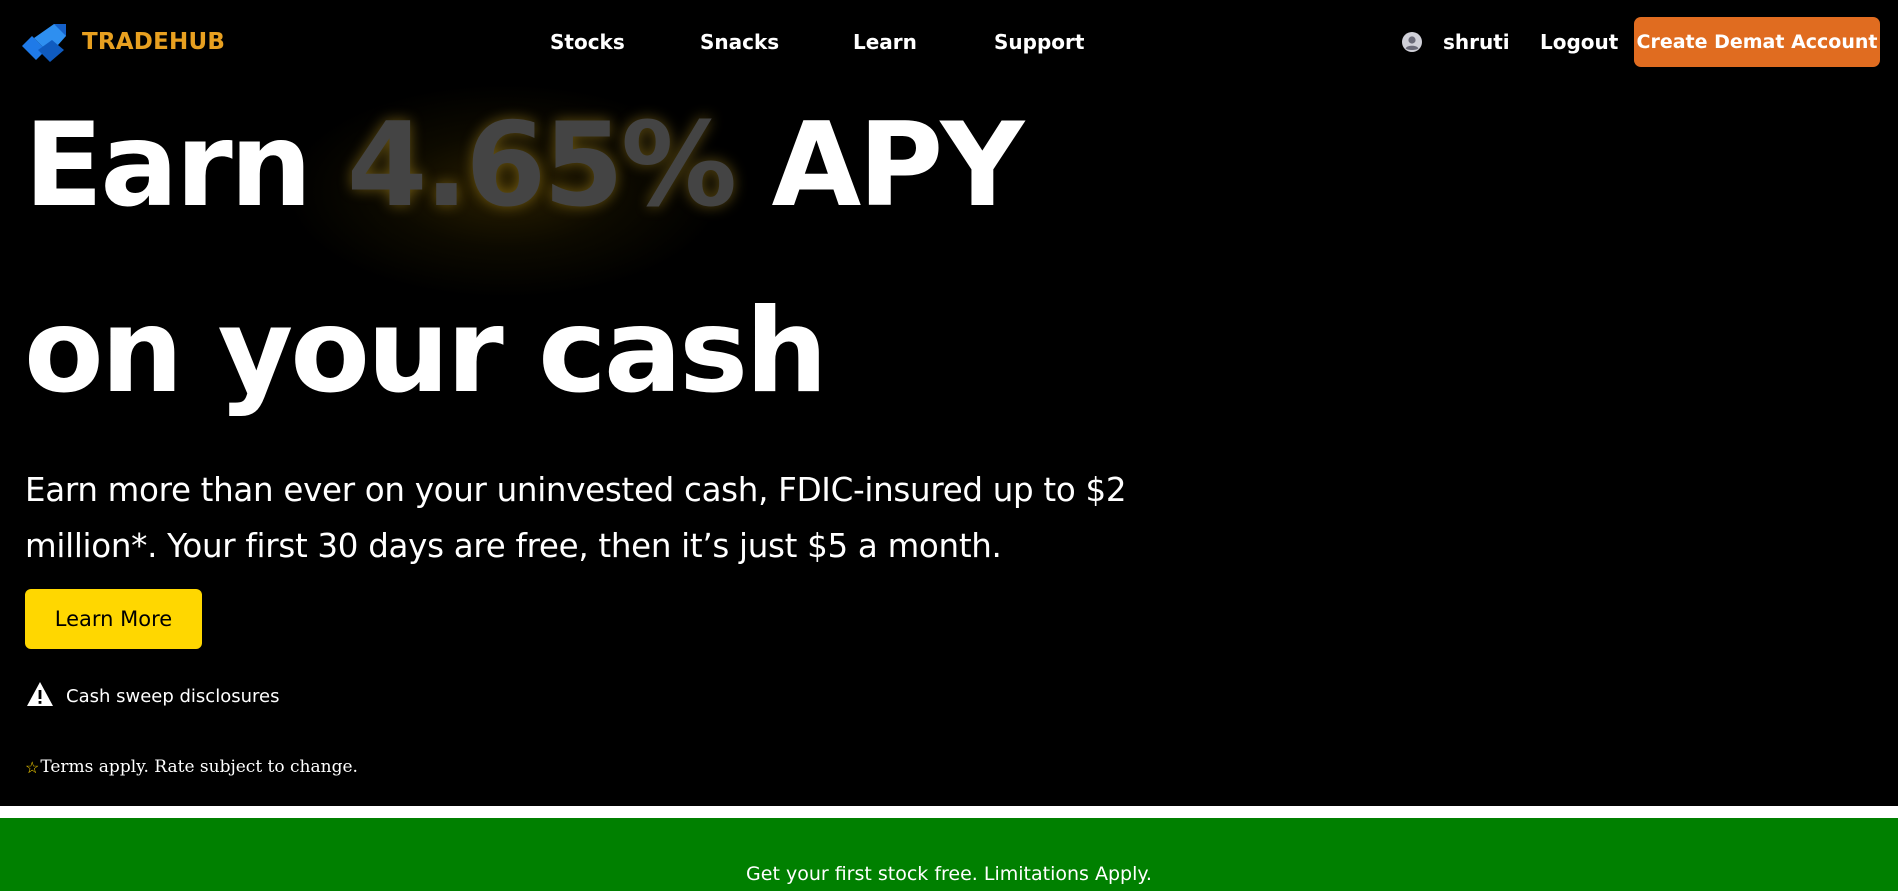  I want to click on brand-logo: TRADEHUB, so click(122, 42).